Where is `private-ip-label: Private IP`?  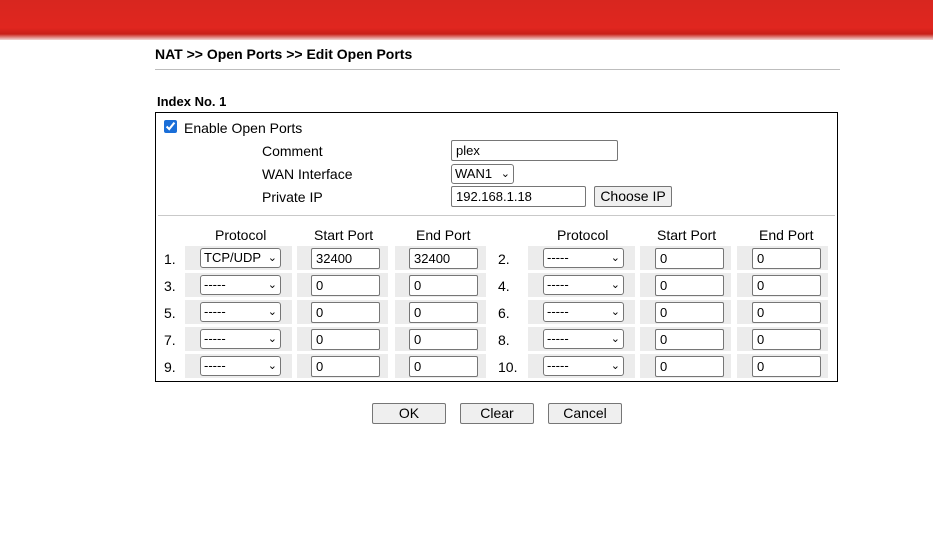
private-ip-label: Private IP is located at coordinates (292, 197).